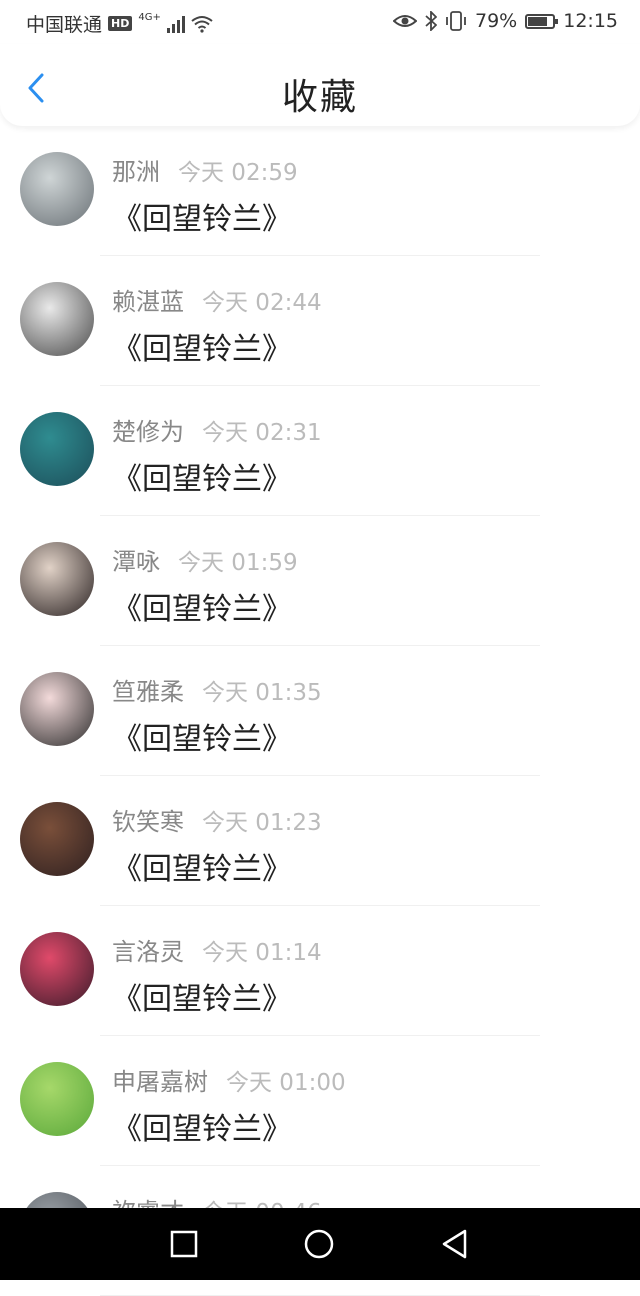 This screenshot has width=640, height=1296. I want to click on item-meta: 钦笑寒 今天 01:23, so click(217, 819).